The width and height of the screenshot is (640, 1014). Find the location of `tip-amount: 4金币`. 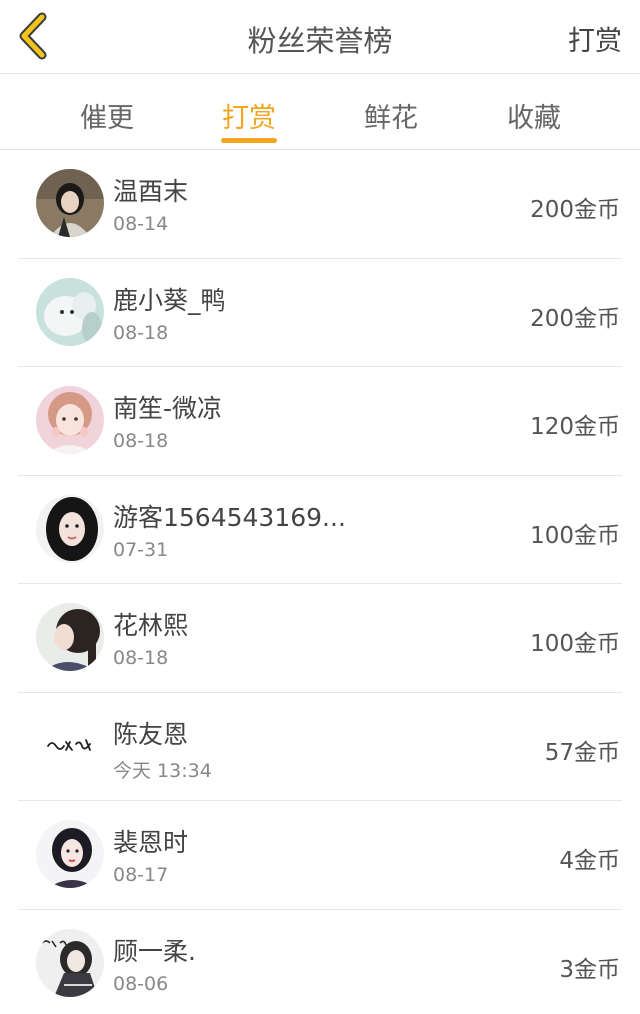

tip-amount: 4金币 is located at coordinates (589, 861).